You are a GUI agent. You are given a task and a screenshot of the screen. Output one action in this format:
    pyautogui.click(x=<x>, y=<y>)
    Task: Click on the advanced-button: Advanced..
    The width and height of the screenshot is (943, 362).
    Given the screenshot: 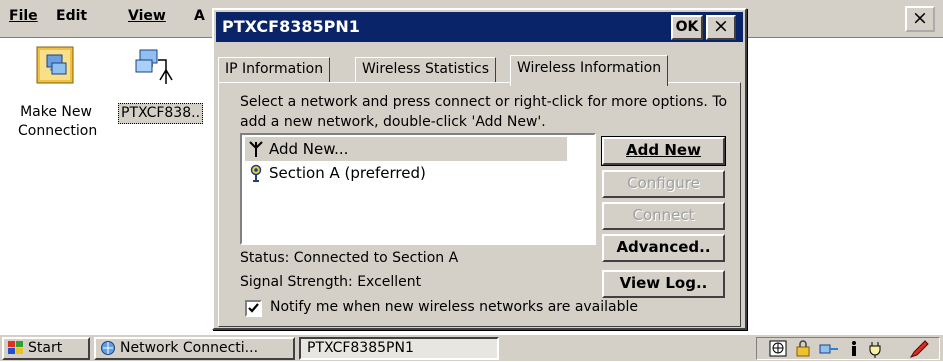 What is the action you would take?
    pyautogui.click(x=663, y=248)
    